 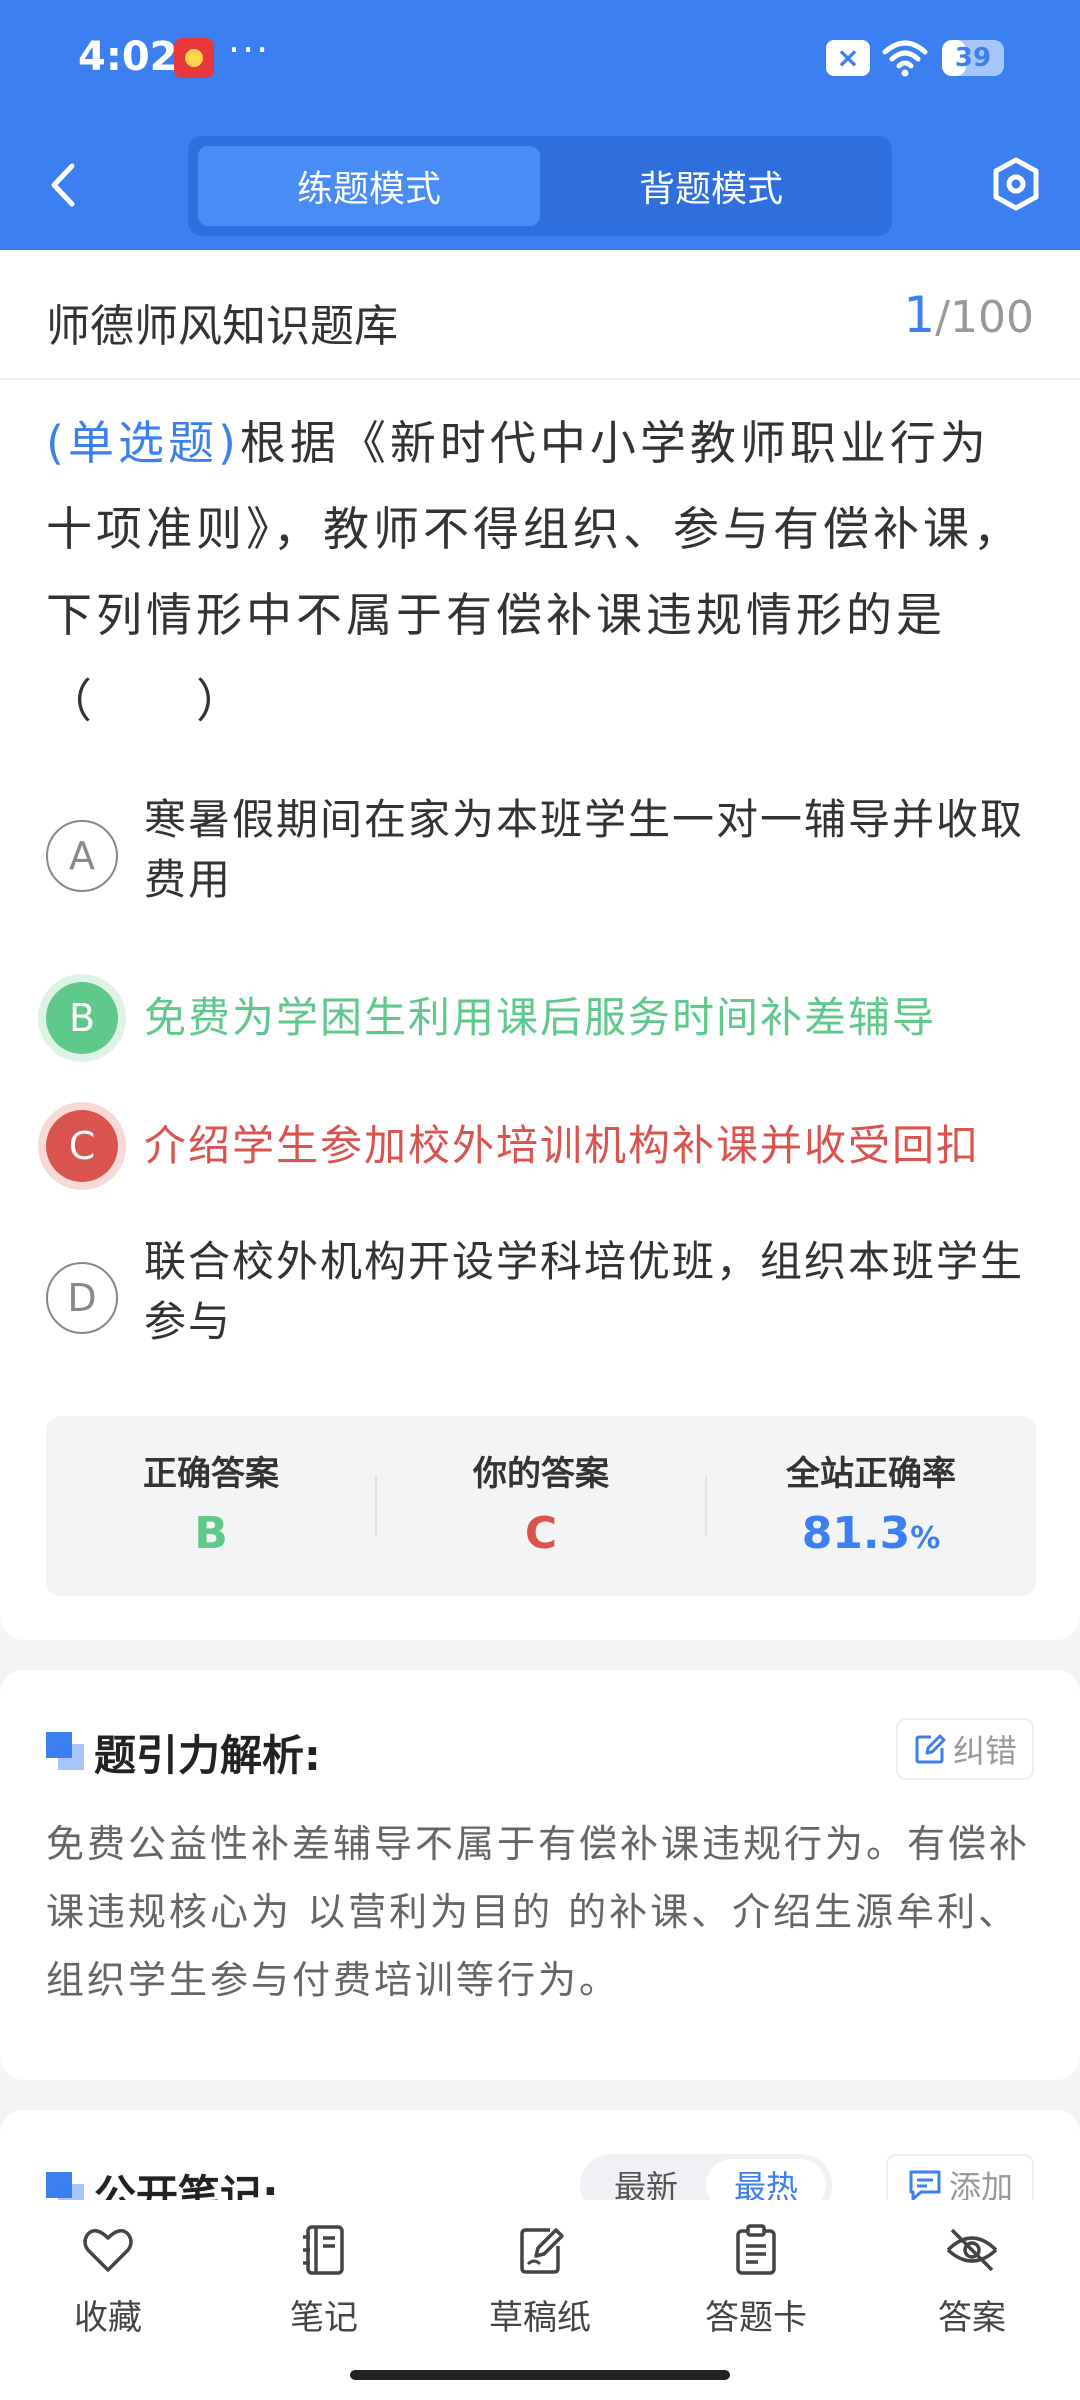 I want to click on report-error-label: 纠错, so click(x=984, y=1751).